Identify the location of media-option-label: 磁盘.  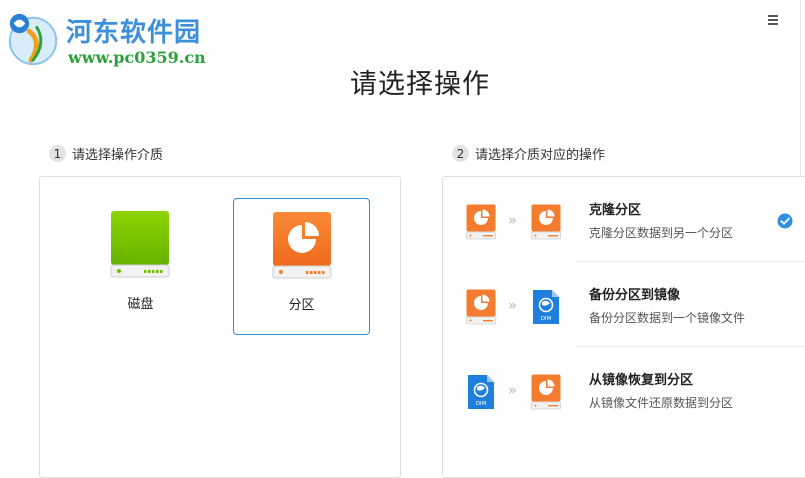
(140, 304).